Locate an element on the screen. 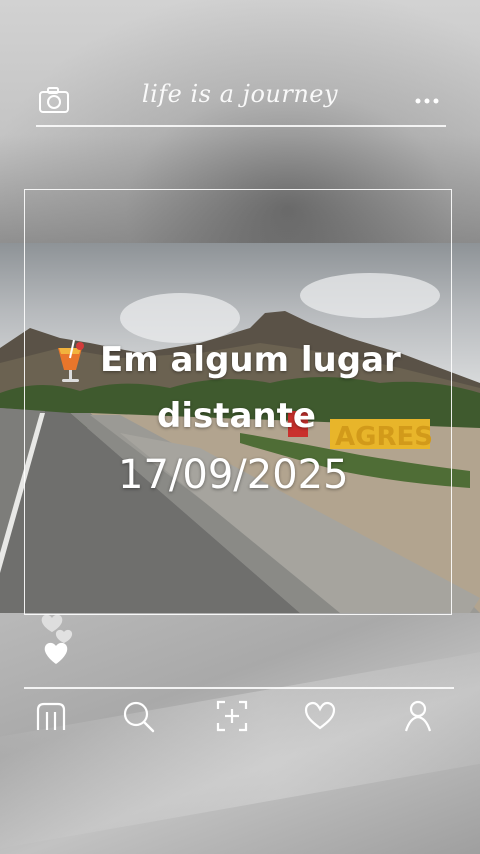 This screenshot has width=480, height=854. app-title: life is a journey is located at coordinates (240, 94).